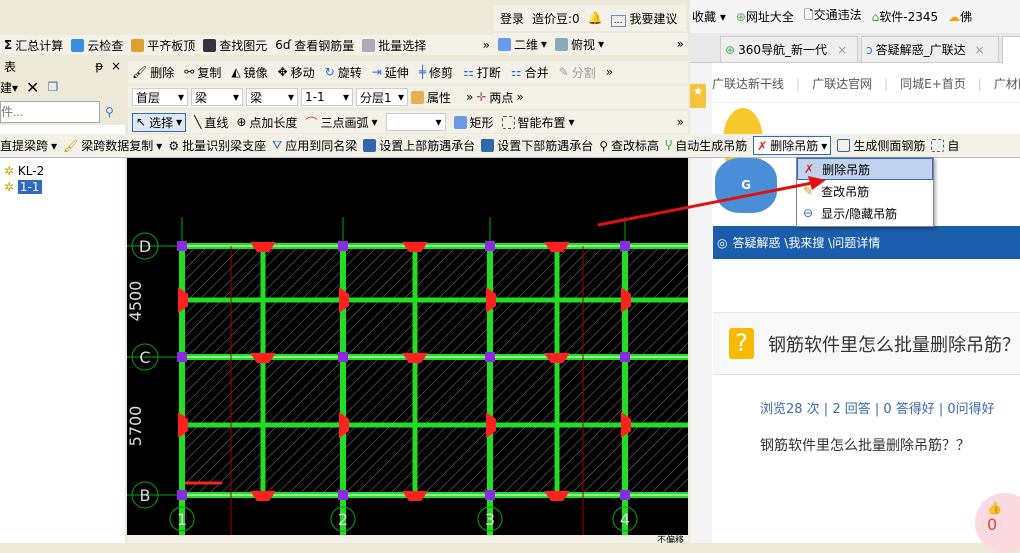 Image resolution: width=1020 pixels, height=553 pixels. I want to click on offset-select: 不偏移, so click(670, 539).